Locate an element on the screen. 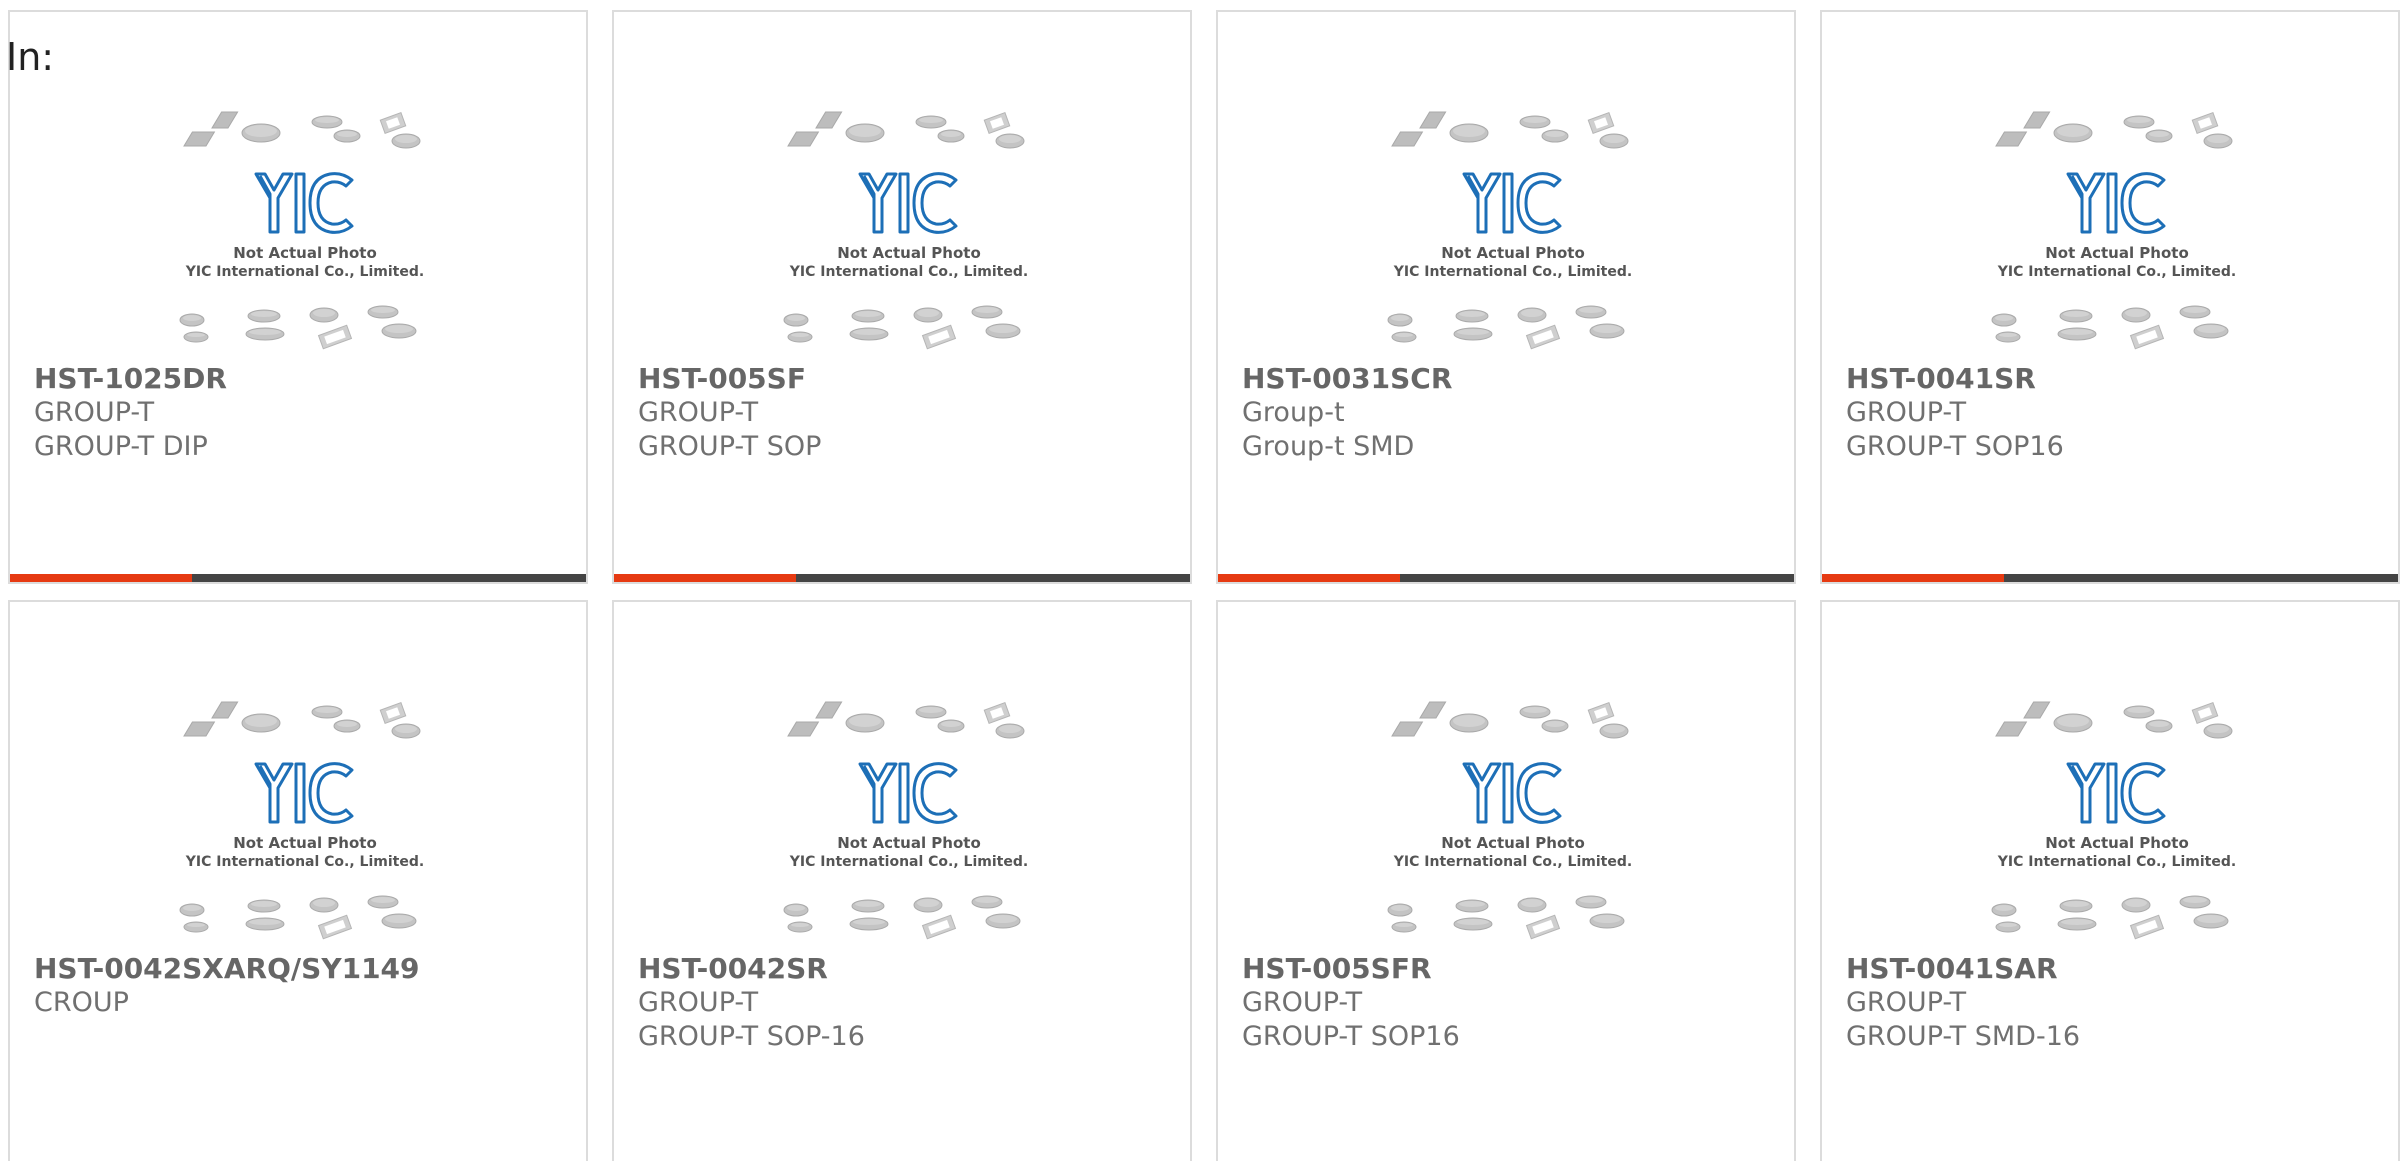  description: GROUP-T SOP-16 is located at coordinates (751, 1036).